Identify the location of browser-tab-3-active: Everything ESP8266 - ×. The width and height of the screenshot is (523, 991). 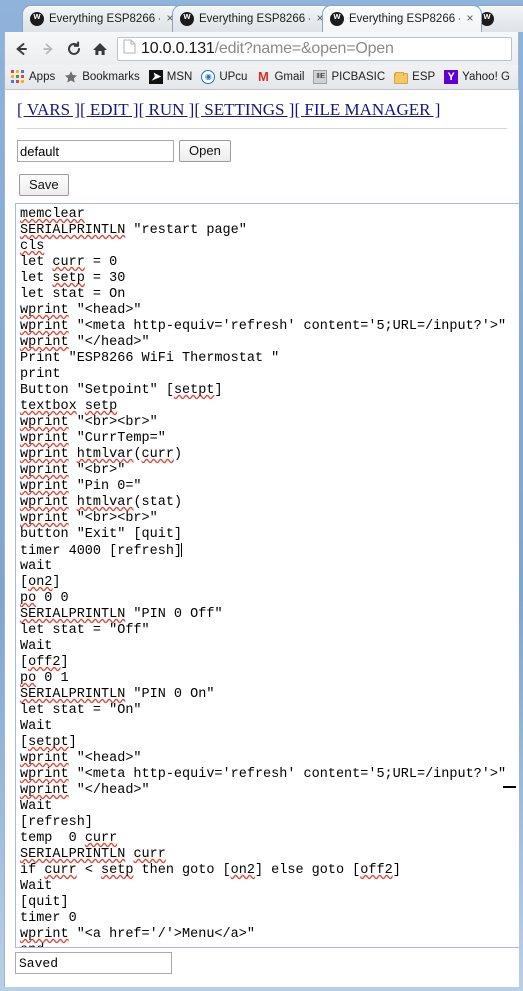
(402, 18).